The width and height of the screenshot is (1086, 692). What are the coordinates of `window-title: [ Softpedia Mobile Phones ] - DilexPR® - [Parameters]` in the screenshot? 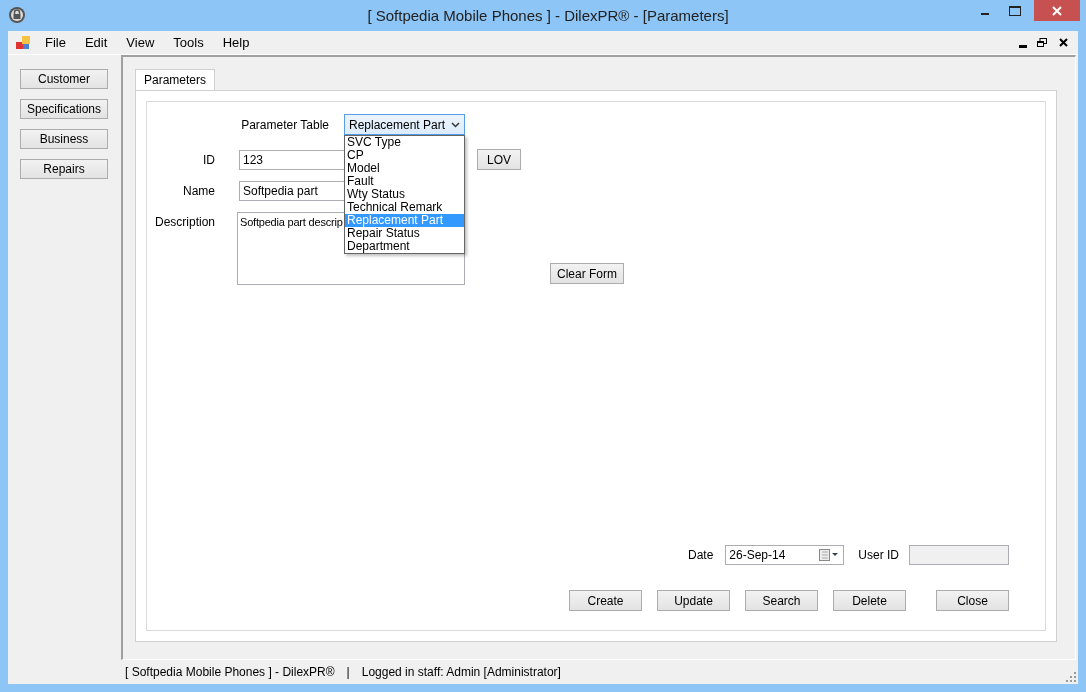 It's located at (548, 15).